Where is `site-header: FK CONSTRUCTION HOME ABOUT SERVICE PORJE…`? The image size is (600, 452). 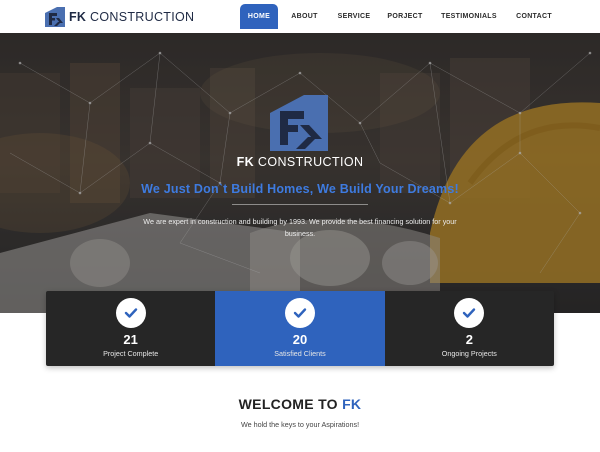 site-header: FK CONSTRUCTION HOME ABOUT SERVICE PORJE… is located at coordinates (300, 16).